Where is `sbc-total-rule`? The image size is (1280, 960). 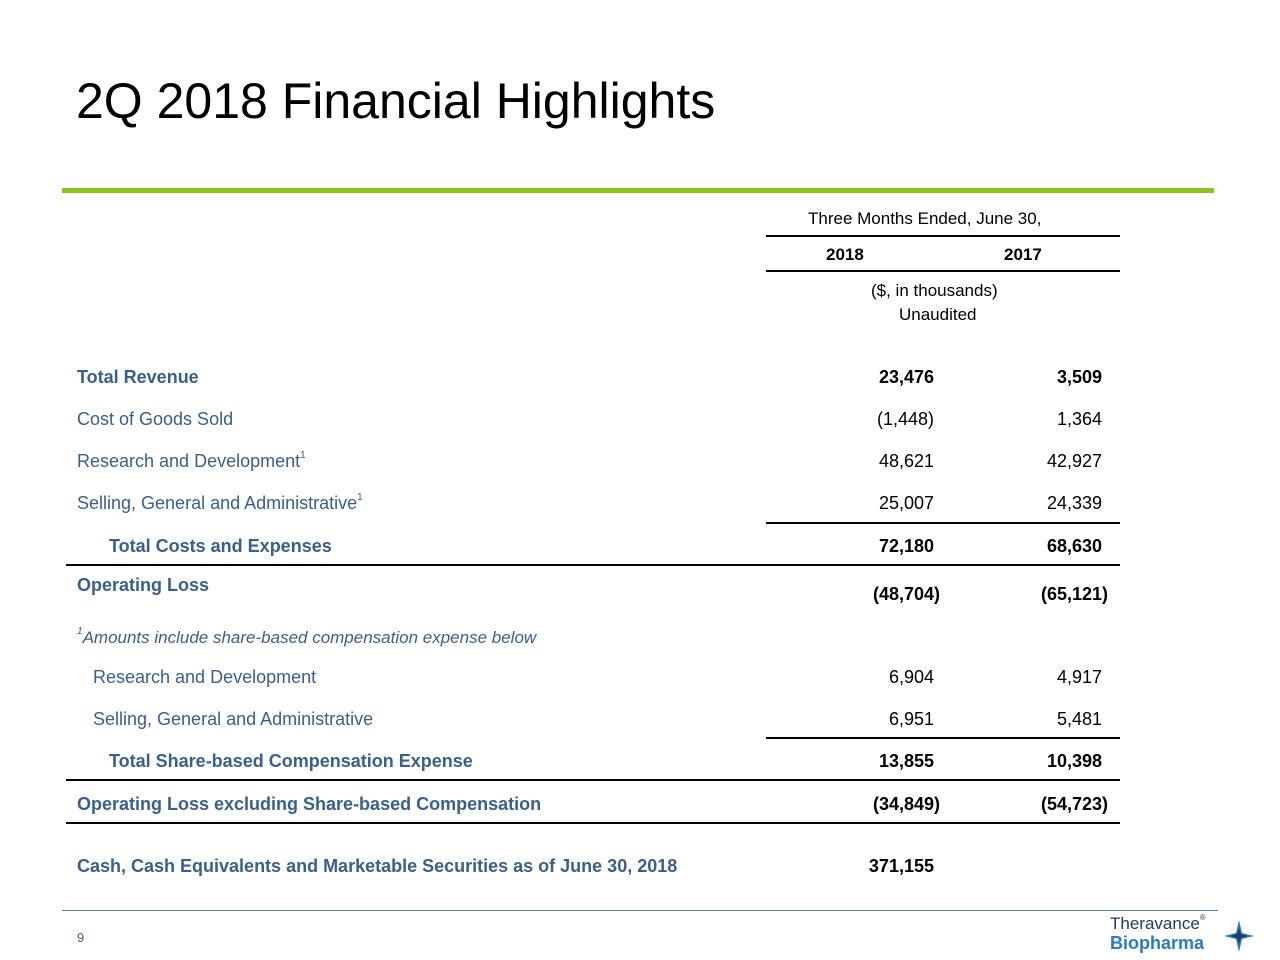
sbc-total-rule is located at coordinates (593, 780).